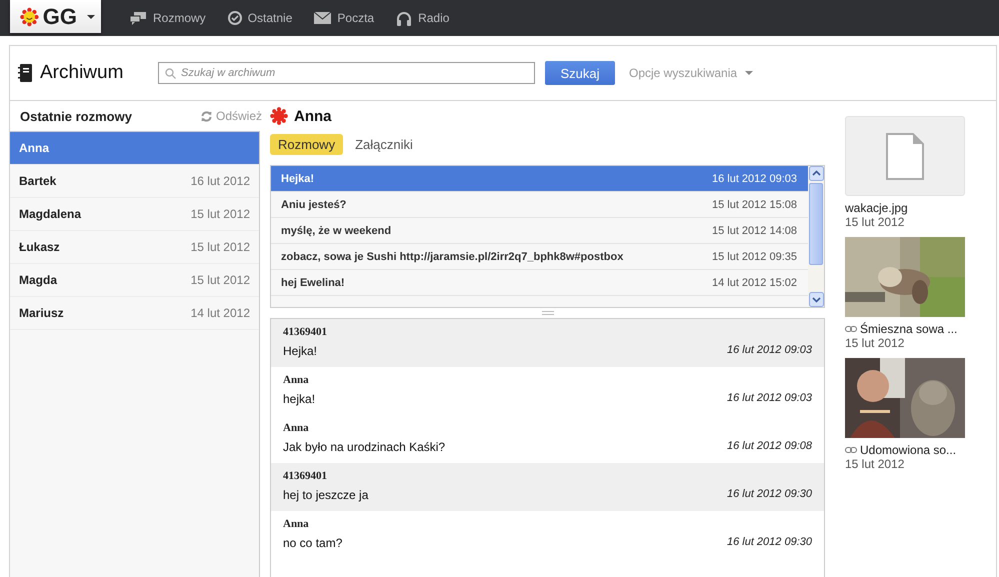 Image resolution: width=999 pixels, height=577 pixels. What do you see at coordinates (769, 447) in the screenshot?
I see `message-date: 16 lut 2012 09:08` at bounding box center [769, 447].